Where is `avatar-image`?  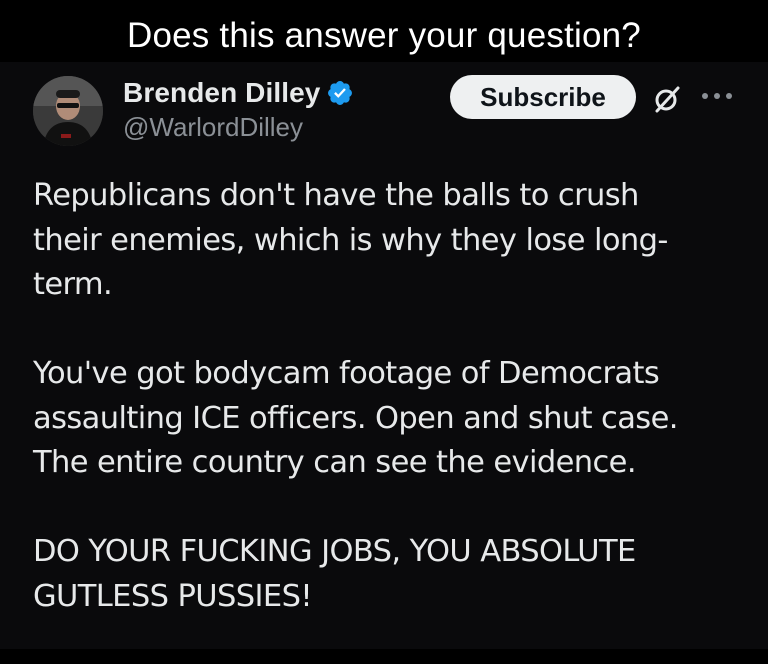 avatar-image is located at coordinates (68, 111).